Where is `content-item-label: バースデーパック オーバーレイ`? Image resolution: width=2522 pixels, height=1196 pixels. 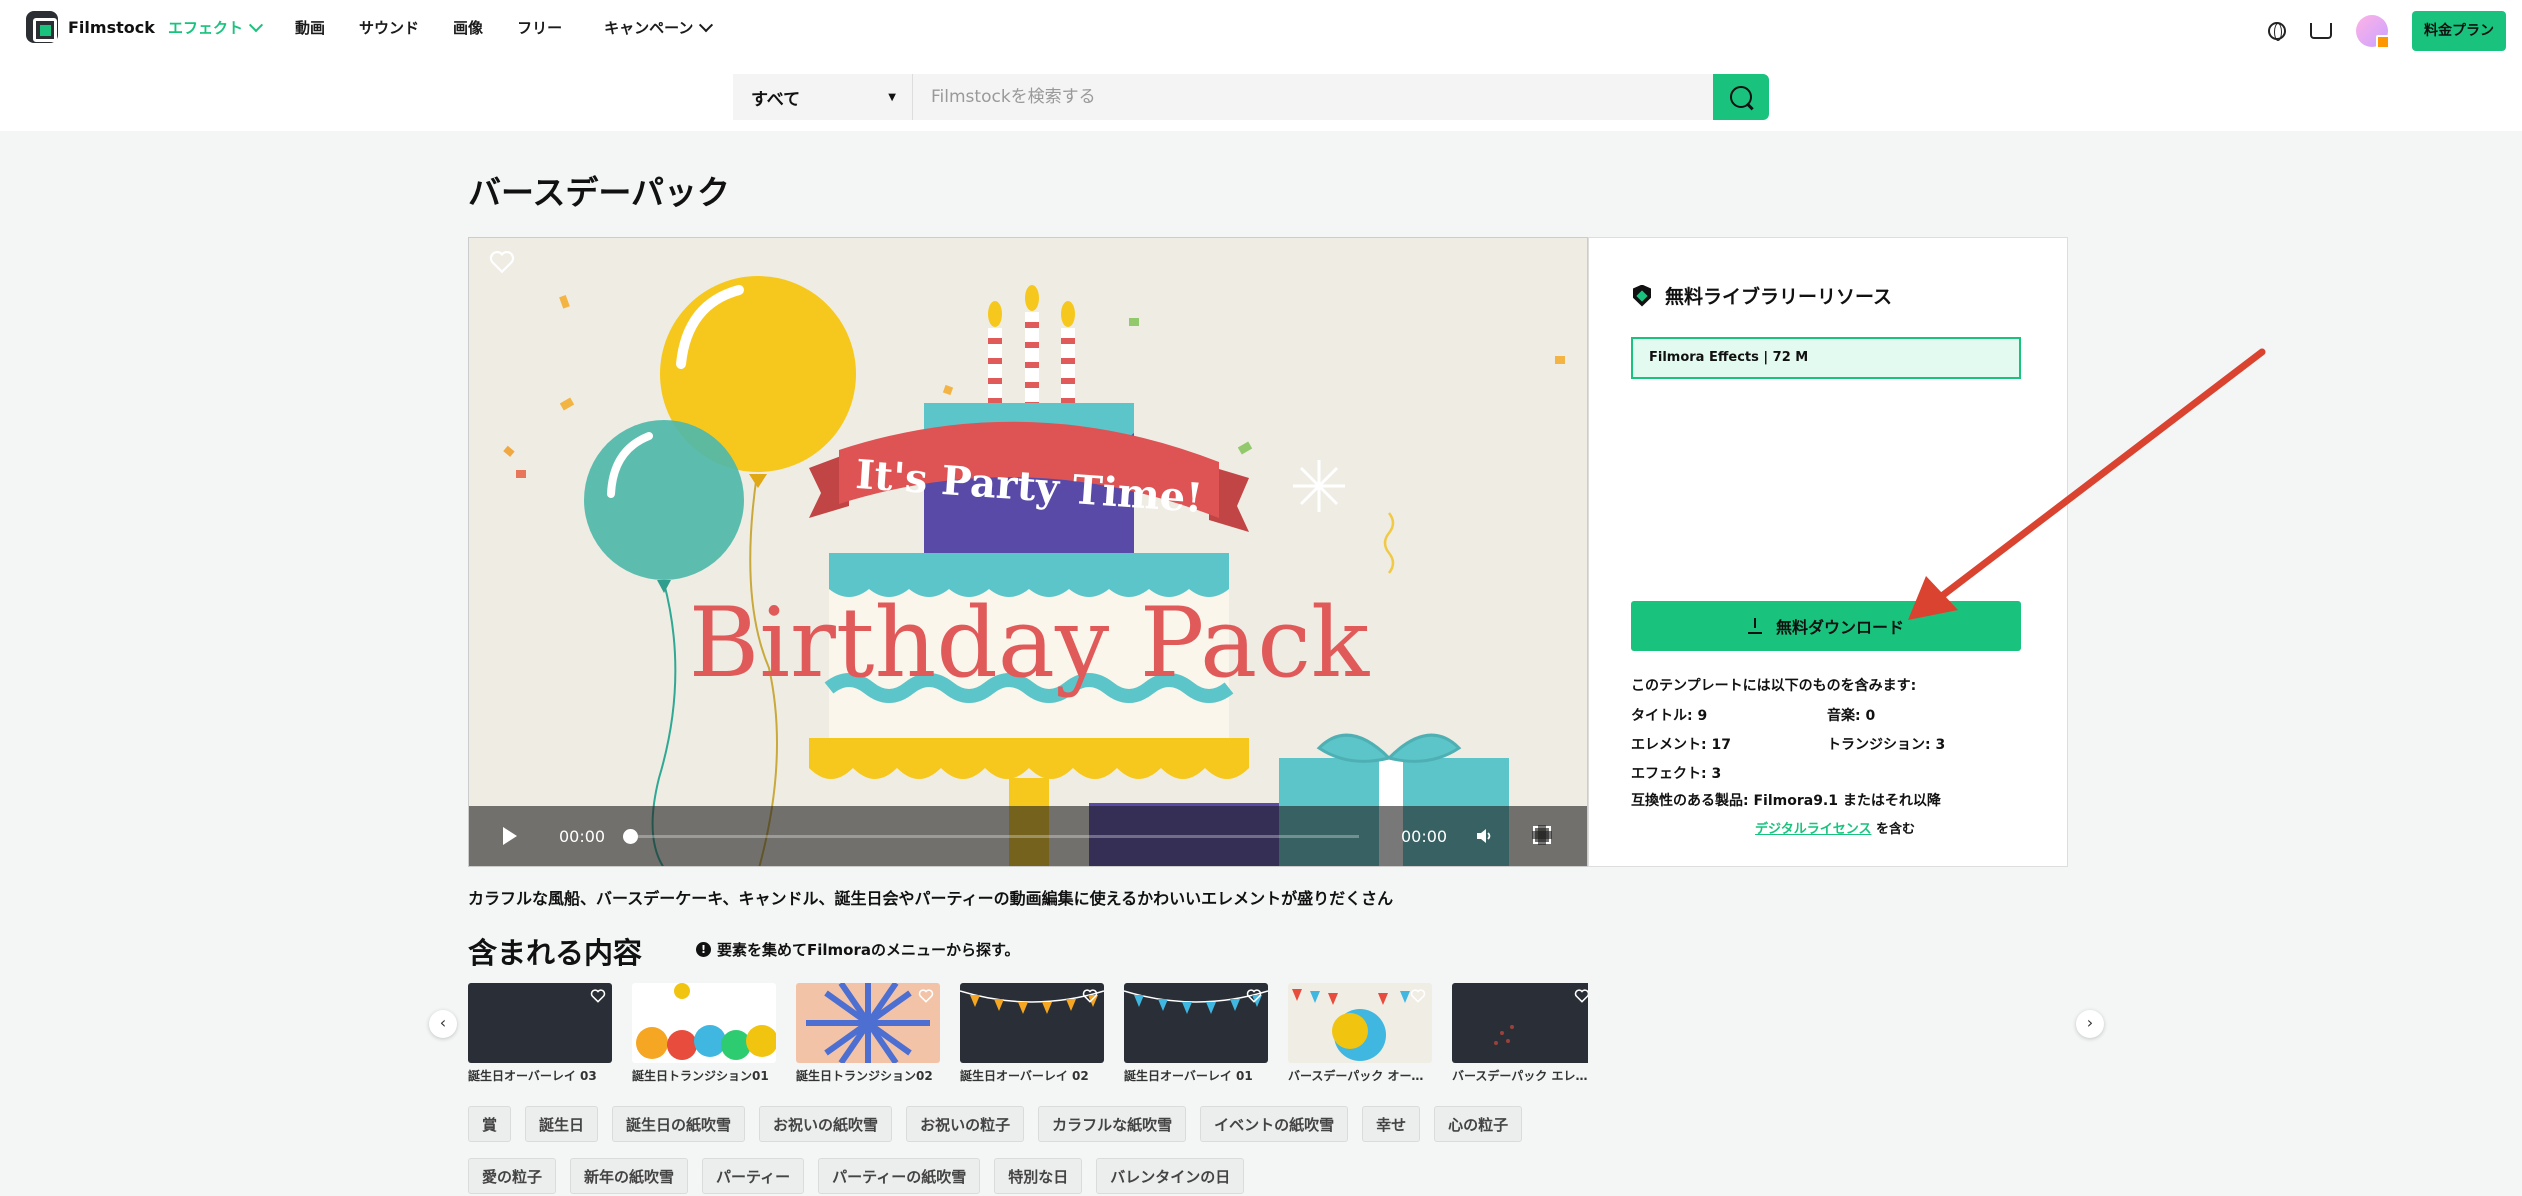
content-item-label: バースデーパック オーバーレイ is located at coordinates (1360, 1076).